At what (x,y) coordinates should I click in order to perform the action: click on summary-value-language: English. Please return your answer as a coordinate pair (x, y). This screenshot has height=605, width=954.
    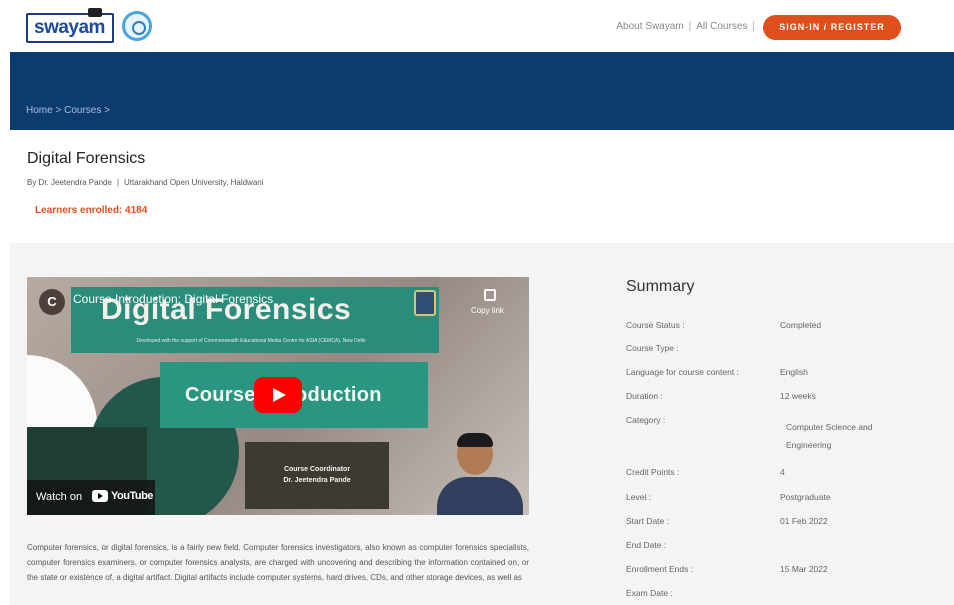
    Looking at the image, I should click on (794, 372).